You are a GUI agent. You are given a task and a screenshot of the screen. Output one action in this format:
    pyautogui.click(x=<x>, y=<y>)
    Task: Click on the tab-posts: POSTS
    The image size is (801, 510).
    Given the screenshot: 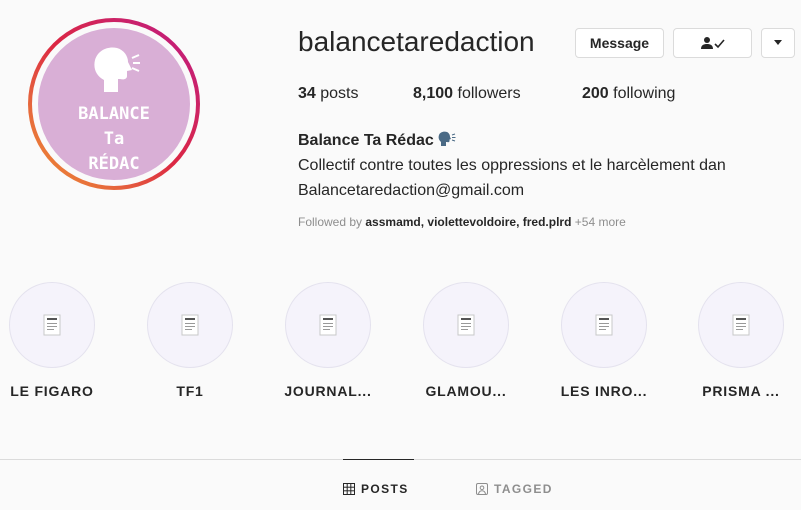 What is the action you would take?
    pyautogui.click(x=376, y=489)
    